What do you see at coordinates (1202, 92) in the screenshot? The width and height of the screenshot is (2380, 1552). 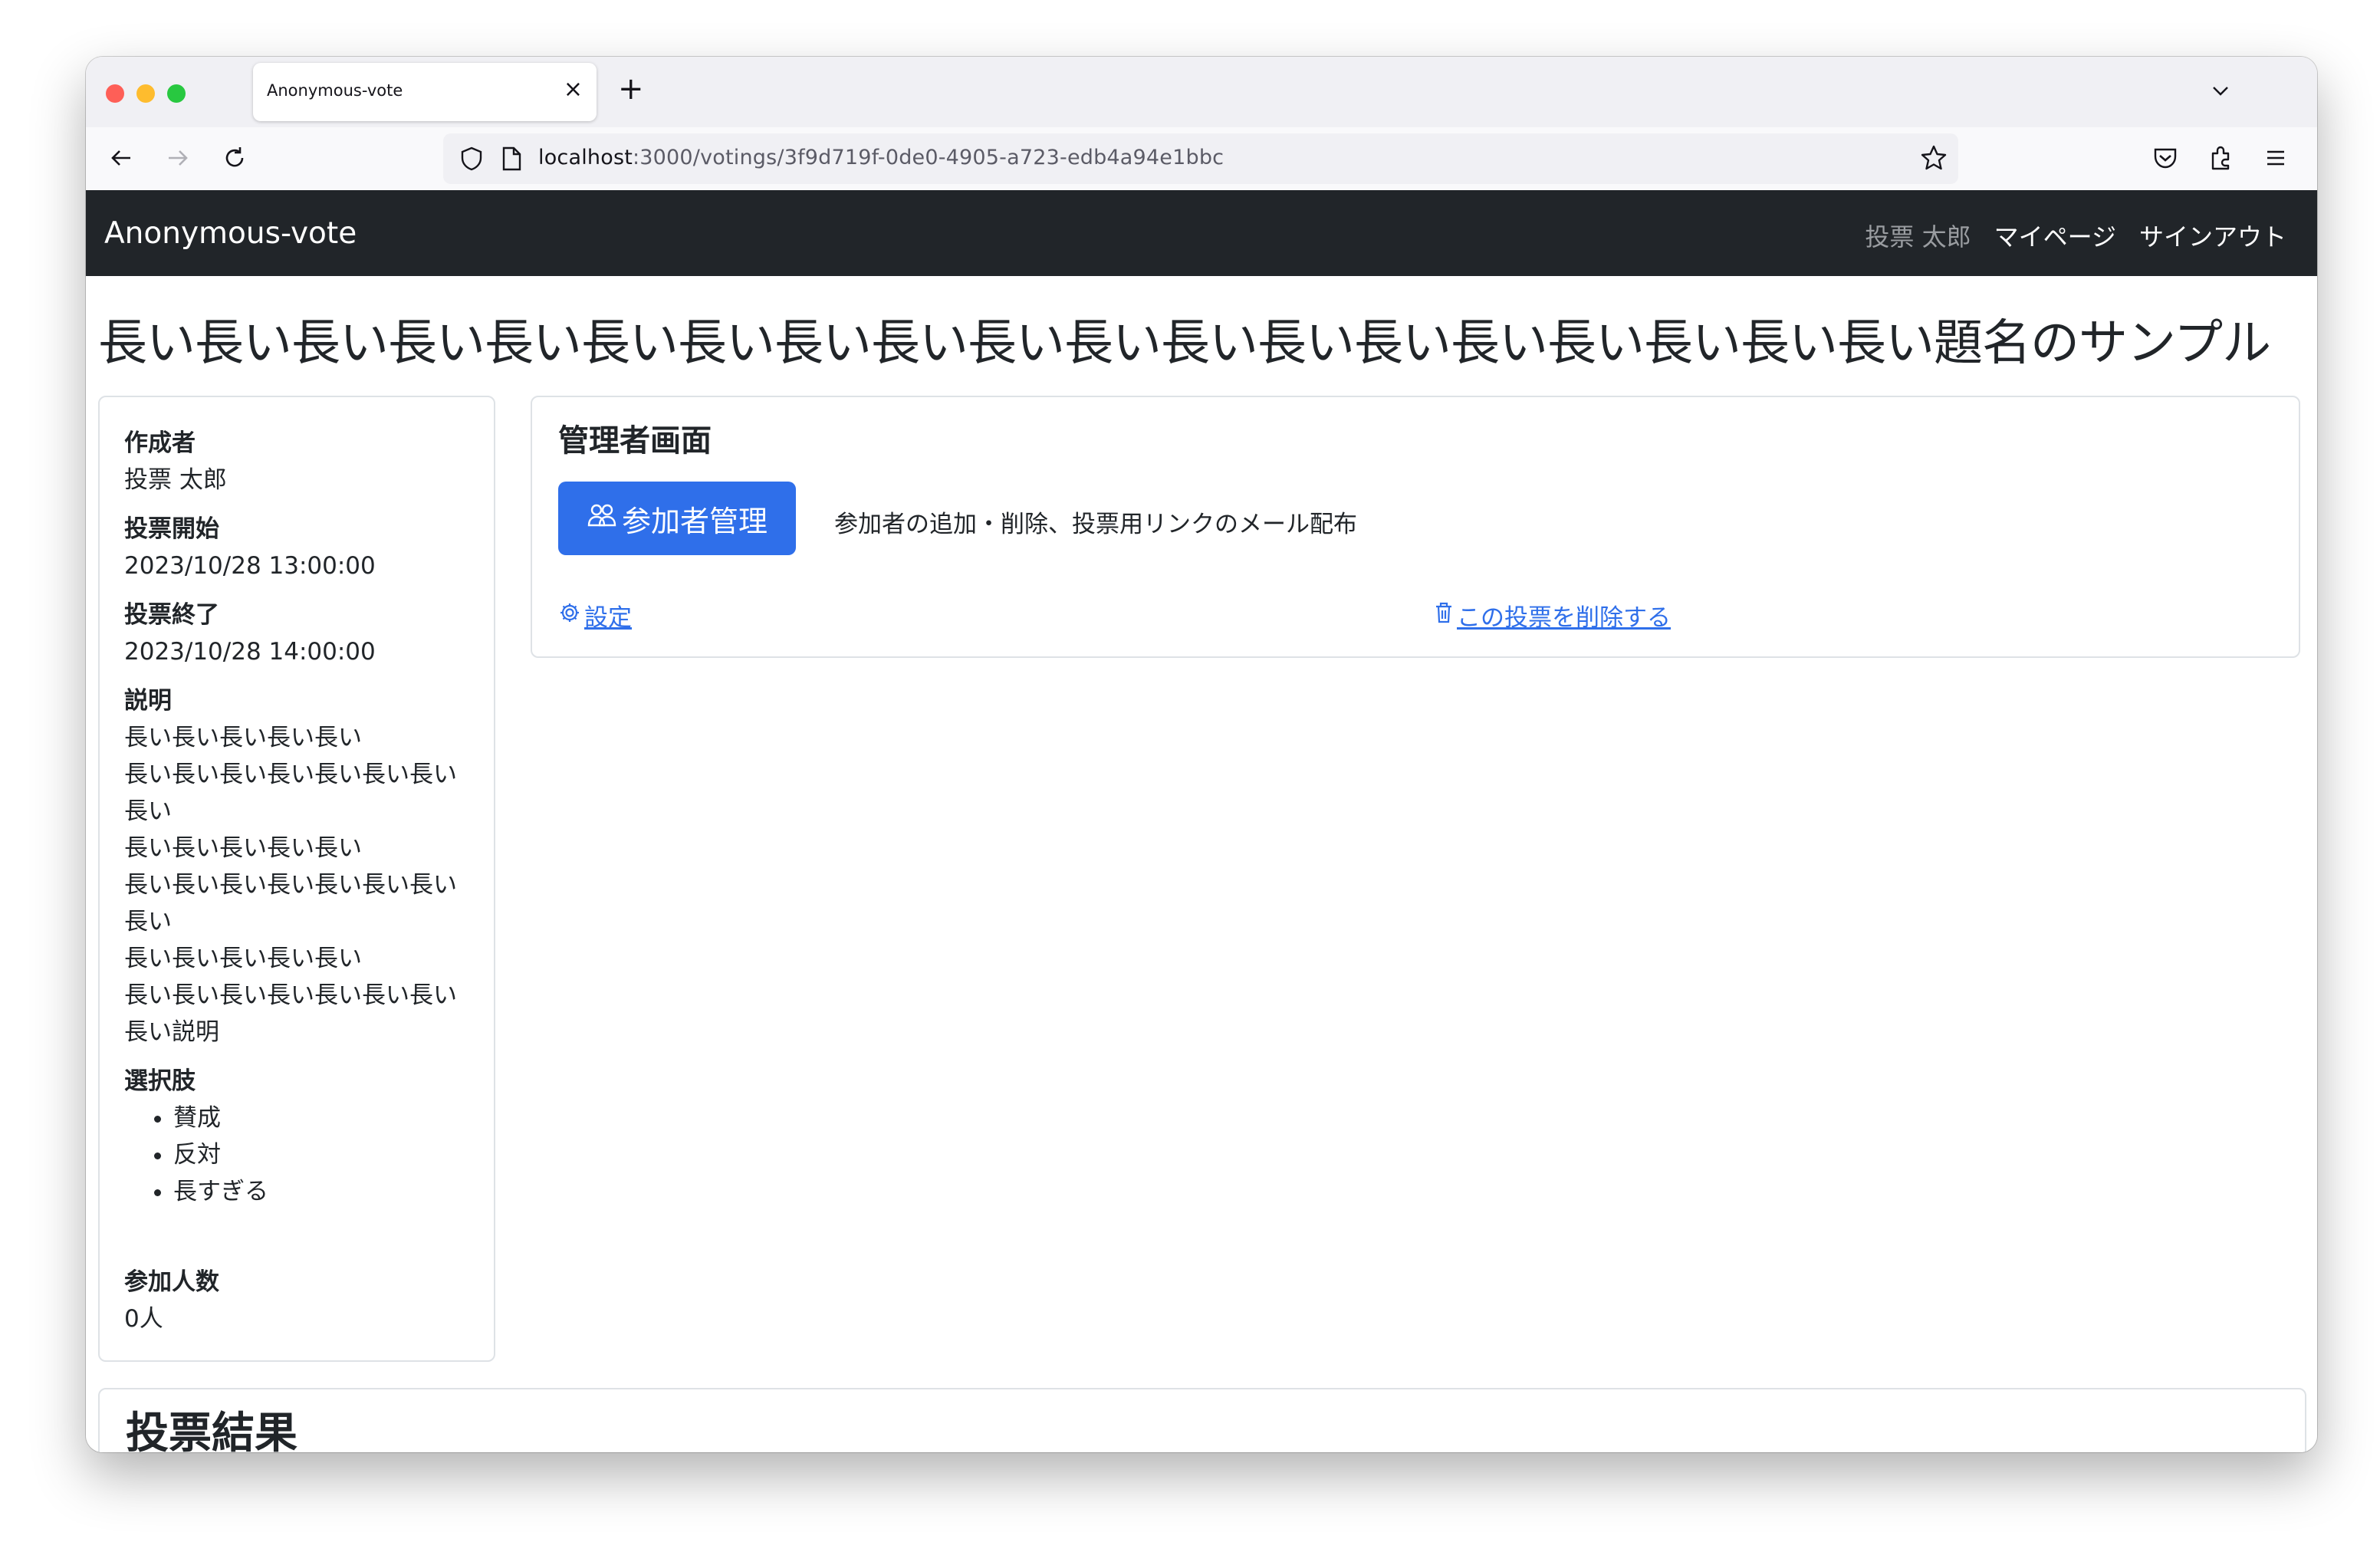 I see `tab-strip: Anonymous-vote × +` at bounding box center [1202, 92].